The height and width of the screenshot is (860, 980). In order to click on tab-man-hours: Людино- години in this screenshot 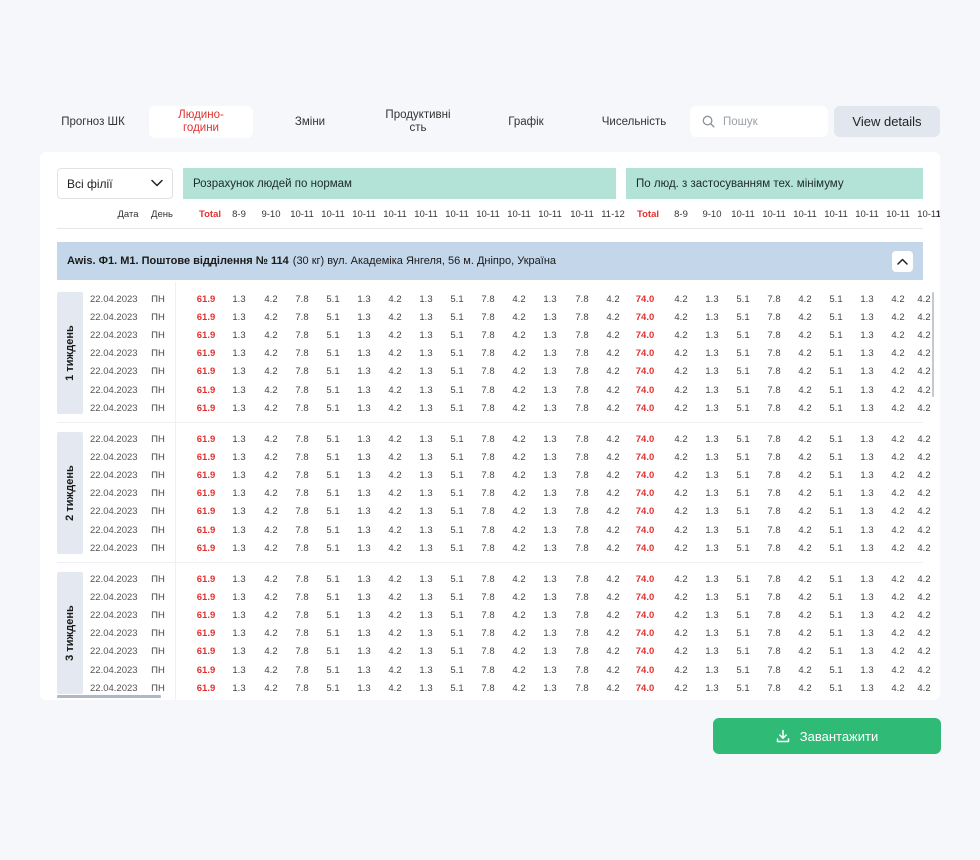, I will do `click(201, 122)`.